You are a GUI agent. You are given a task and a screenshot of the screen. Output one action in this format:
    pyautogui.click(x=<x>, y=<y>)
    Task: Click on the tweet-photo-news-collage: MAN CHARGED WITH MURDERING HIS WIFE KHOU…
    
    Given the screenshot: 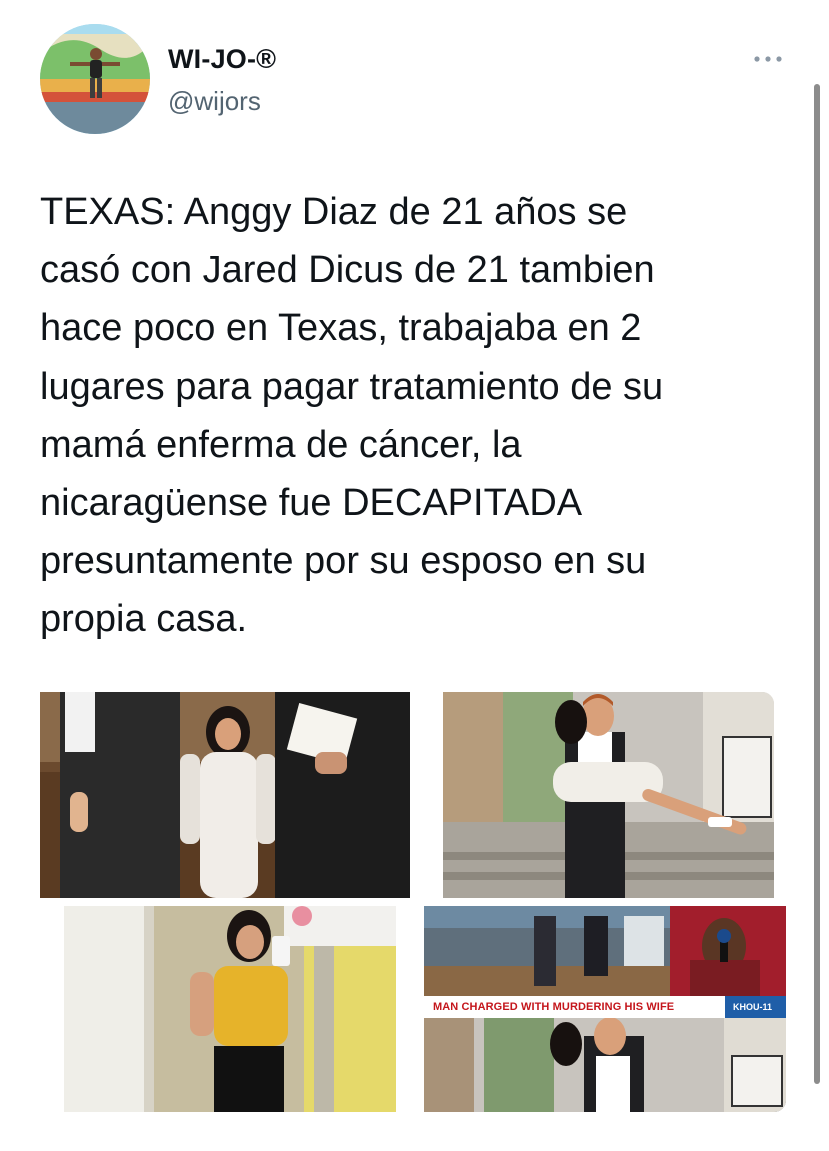 What is the action you would take?
    pyautogui.click(x=605, y=1009)
    